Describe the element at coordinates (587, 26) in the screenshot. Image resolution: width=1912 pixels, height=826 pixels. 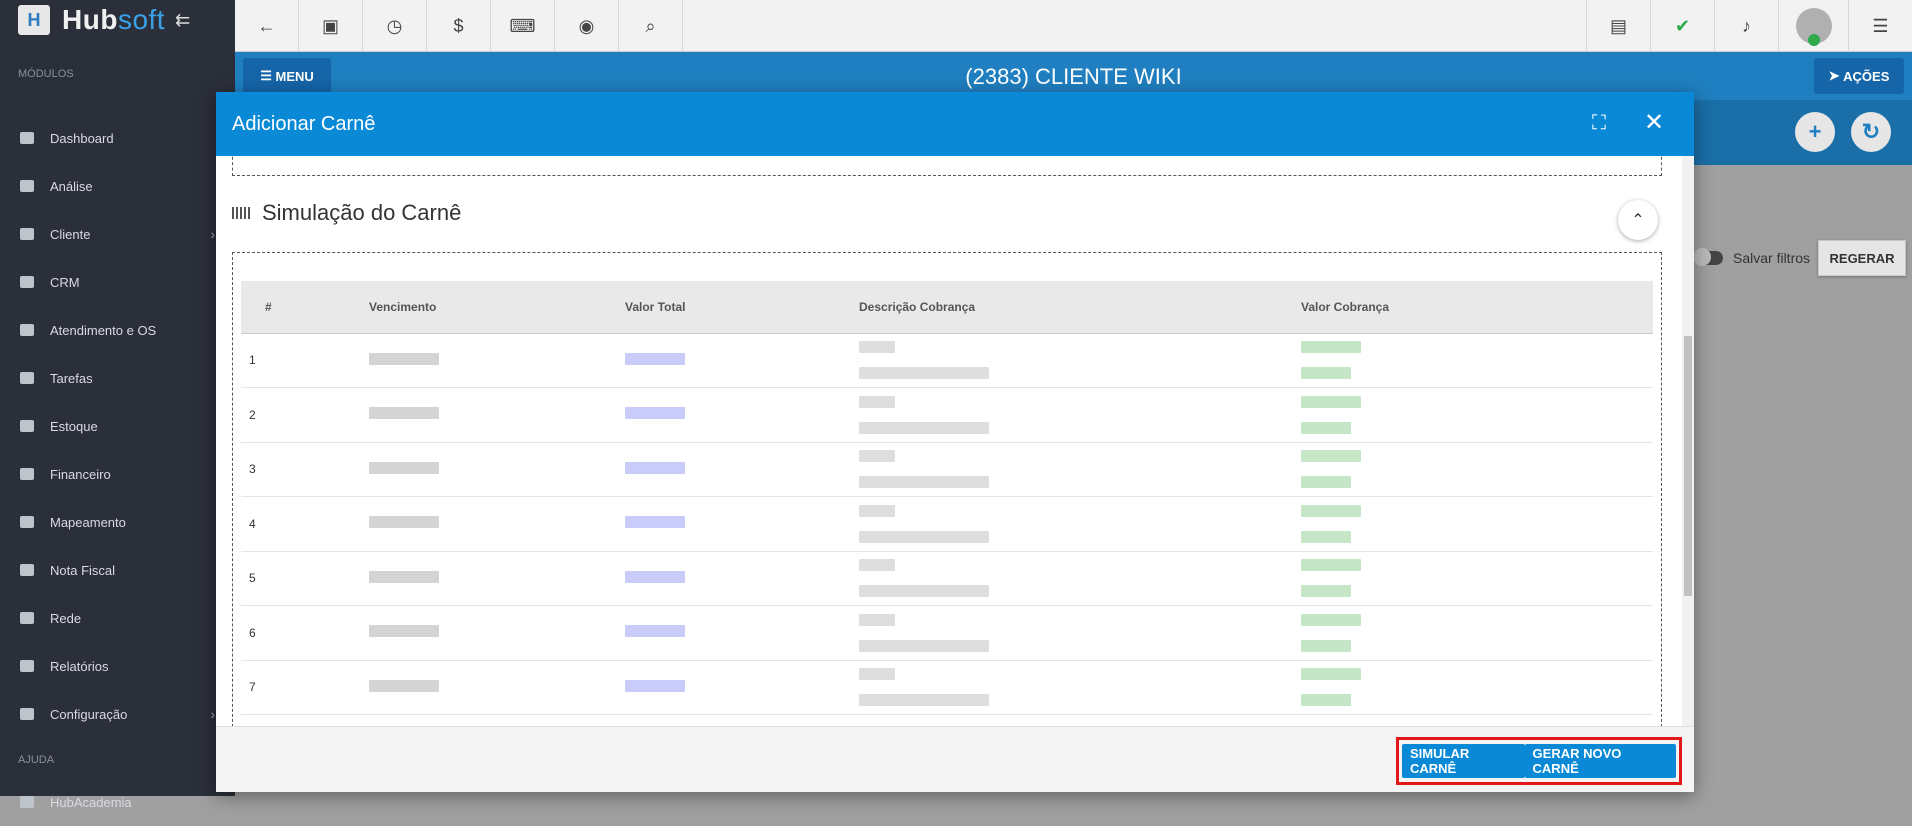
I see `eye-icon: ◉` at that location.